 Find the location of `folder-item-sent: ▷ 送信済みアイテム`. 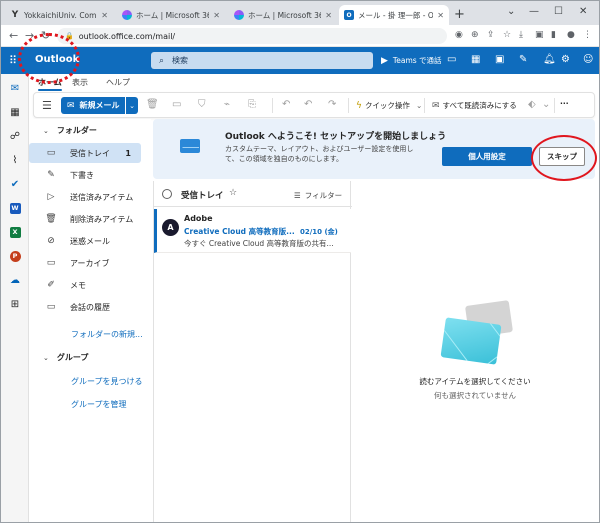

folder-item-sent: ▷ 送信済みアイテム is located at coordinates (85, 197).